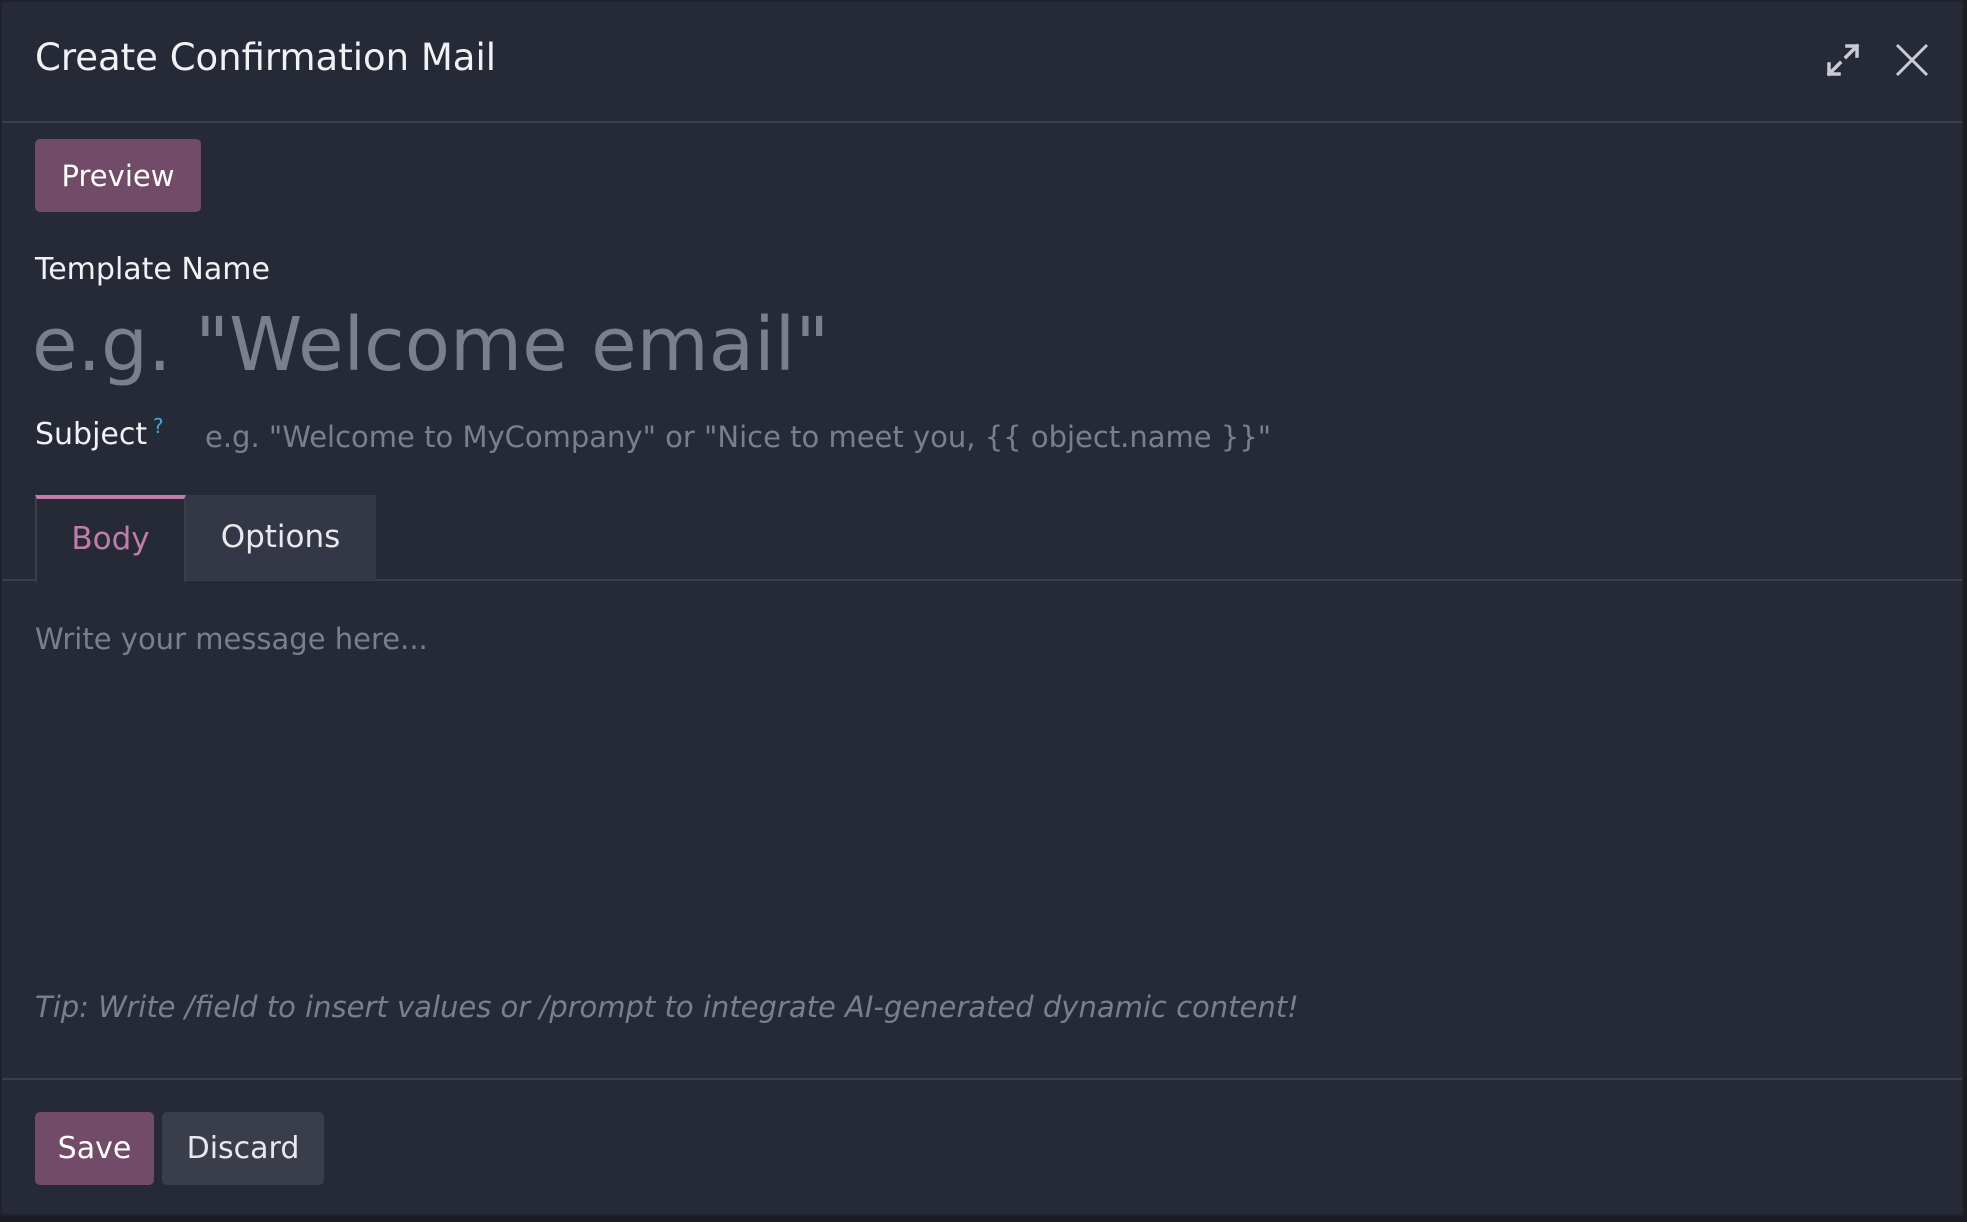 The width and height of the screenshot is (1967, 1222). I want to click on close-button, so click(1912, 60).